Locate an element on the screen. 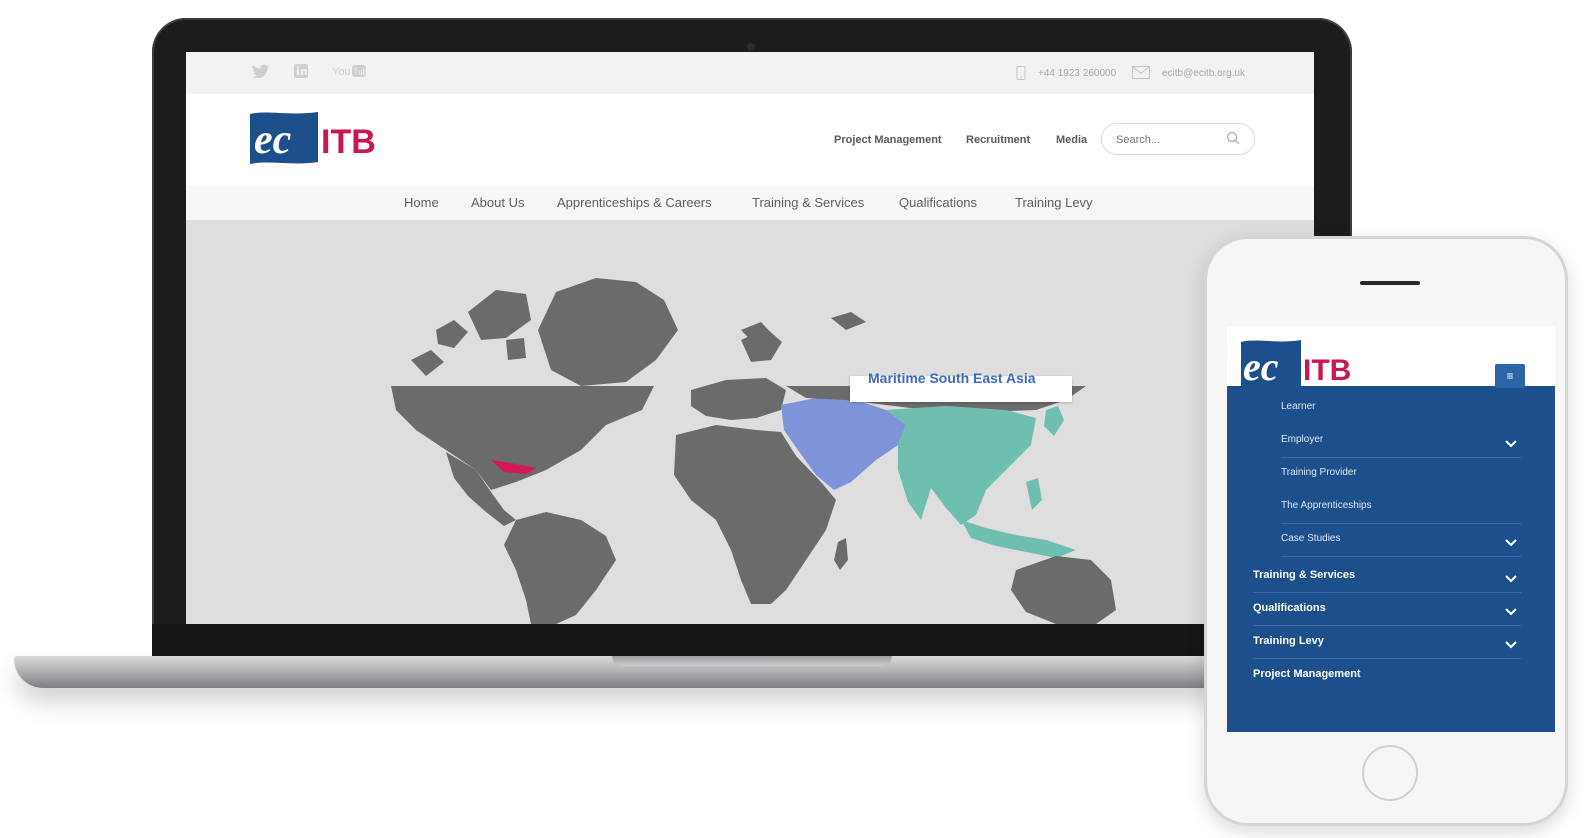 Image resolution: width=1589 pixels, height=838 pixels. map-region-japan is located at coordinates (1054, 421).